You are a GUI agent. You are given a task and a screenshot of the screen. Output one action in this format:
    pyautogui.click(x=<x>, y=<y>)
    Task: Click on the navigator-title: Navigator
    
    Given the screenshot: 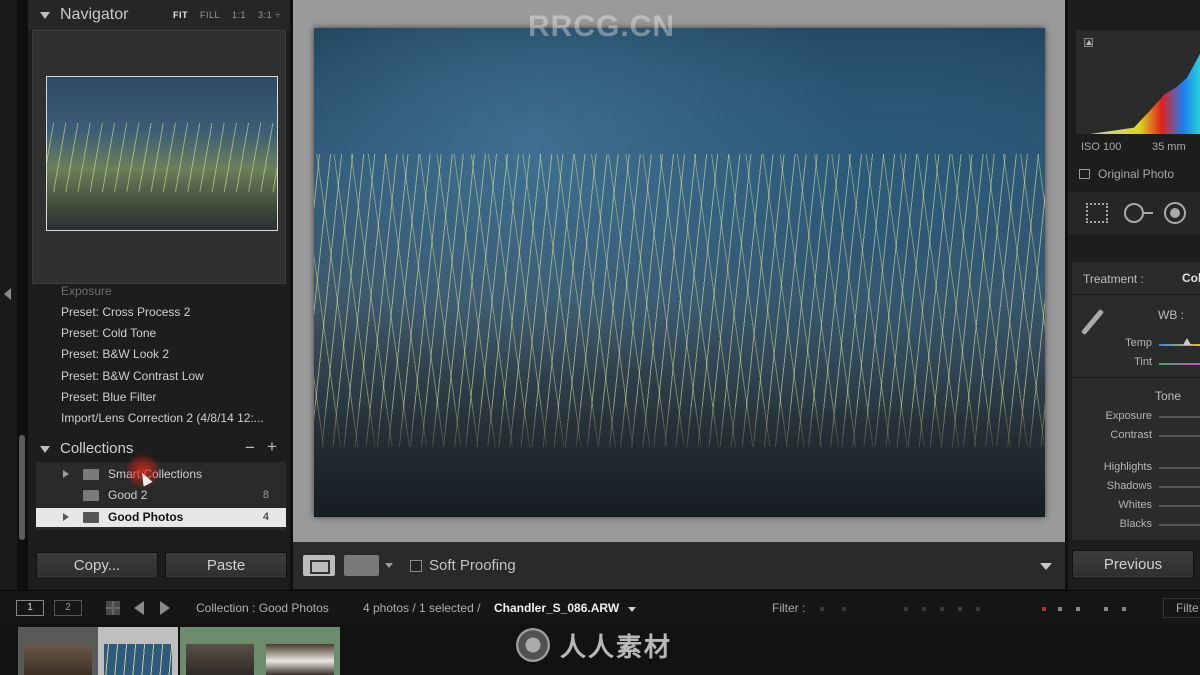 What is the action you would take?
    pyautogui.click(x=94, y=14)
    